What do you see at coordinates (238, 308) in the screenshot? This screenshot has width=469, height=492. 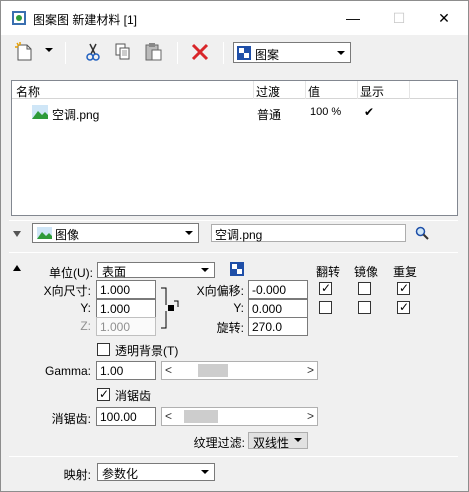 I see `offset-y-label: Y:` at bounding box center [238, 308].